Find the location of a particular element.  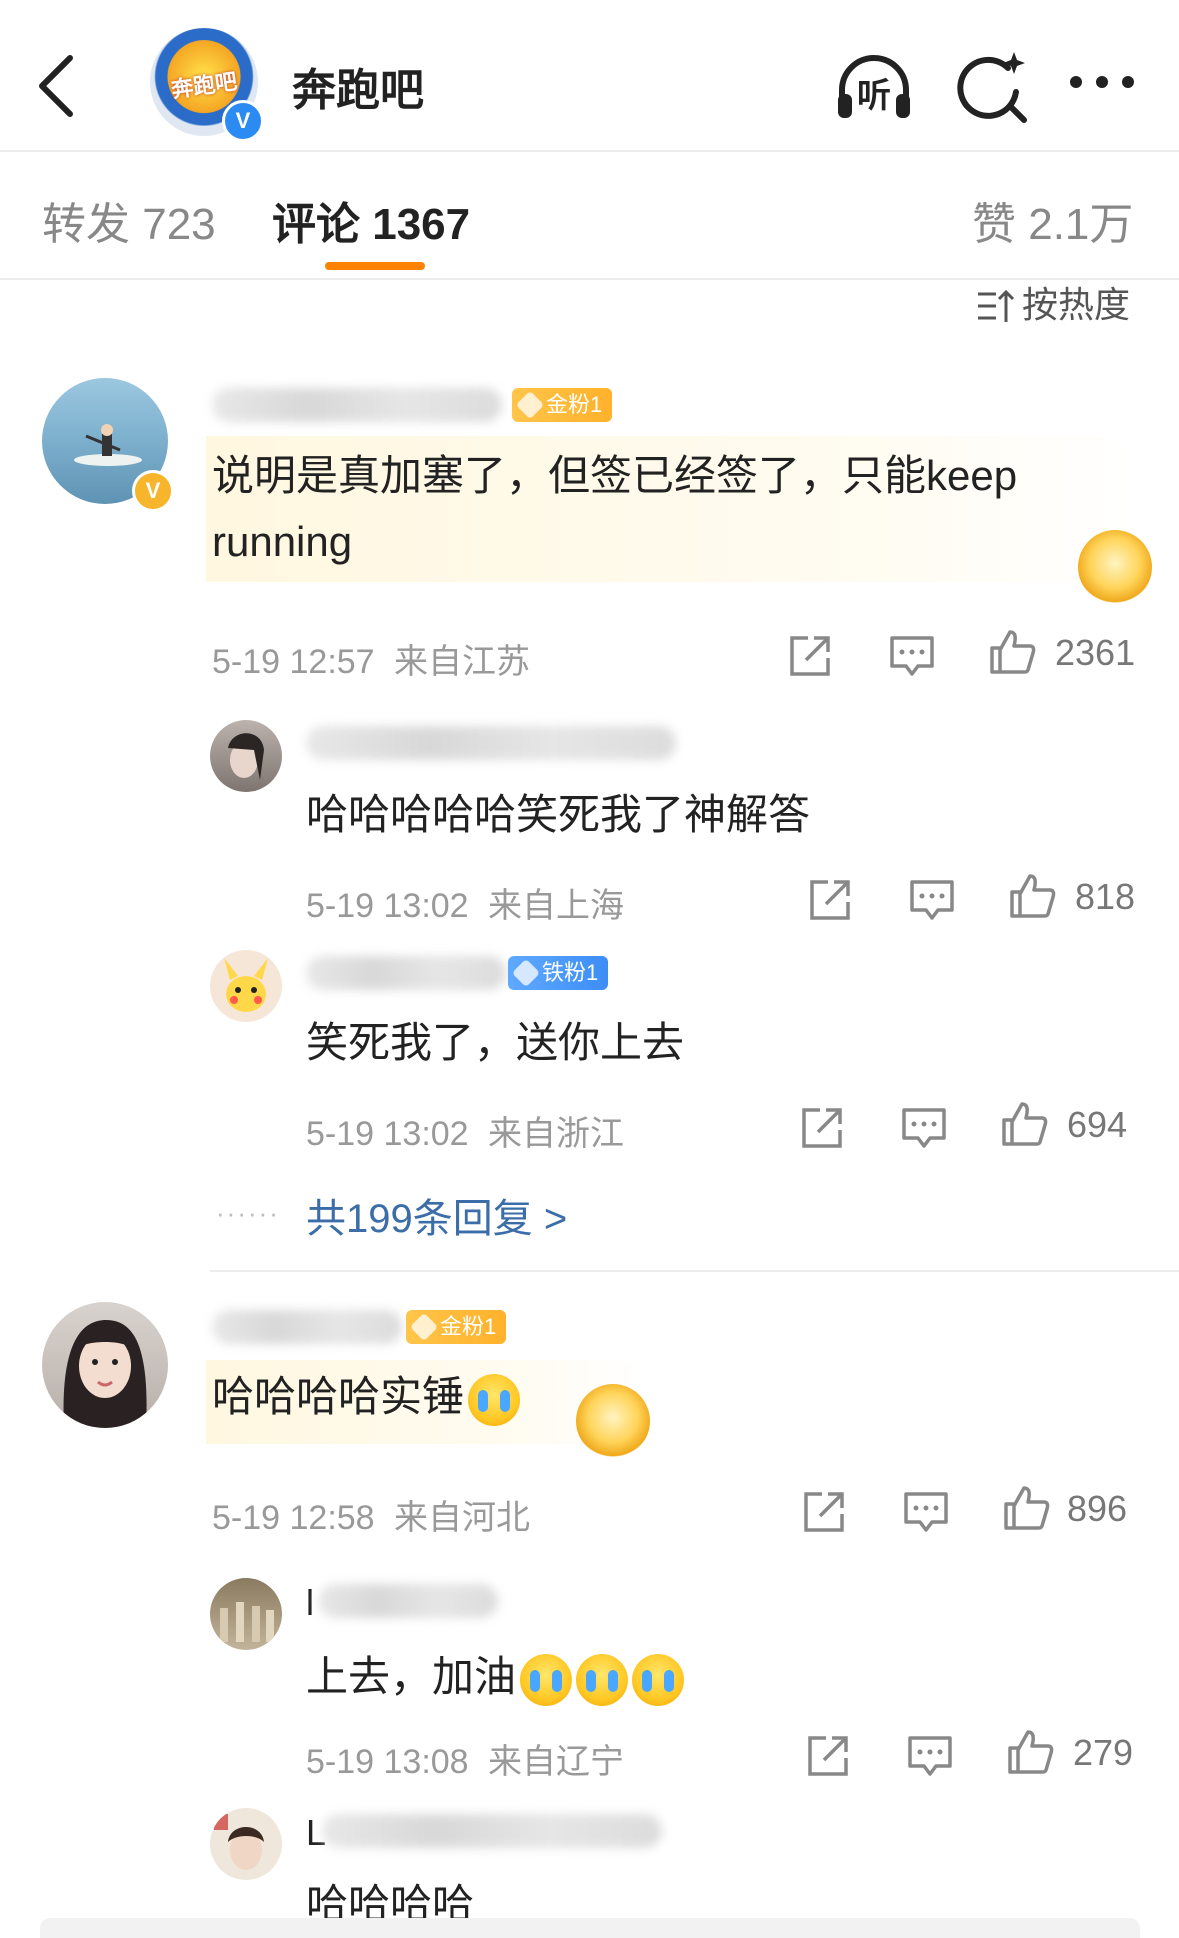

tab-likes-label: 赞 is located at coordinates (994, 224).